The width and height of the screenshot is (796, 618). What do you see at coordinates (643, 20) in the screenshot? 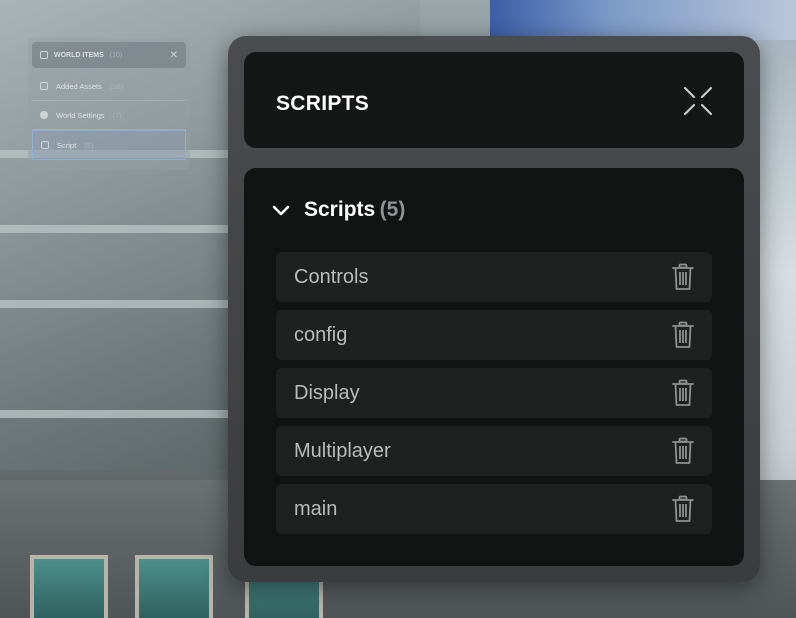
I see `tower-top` at bounding box center [643, 20].